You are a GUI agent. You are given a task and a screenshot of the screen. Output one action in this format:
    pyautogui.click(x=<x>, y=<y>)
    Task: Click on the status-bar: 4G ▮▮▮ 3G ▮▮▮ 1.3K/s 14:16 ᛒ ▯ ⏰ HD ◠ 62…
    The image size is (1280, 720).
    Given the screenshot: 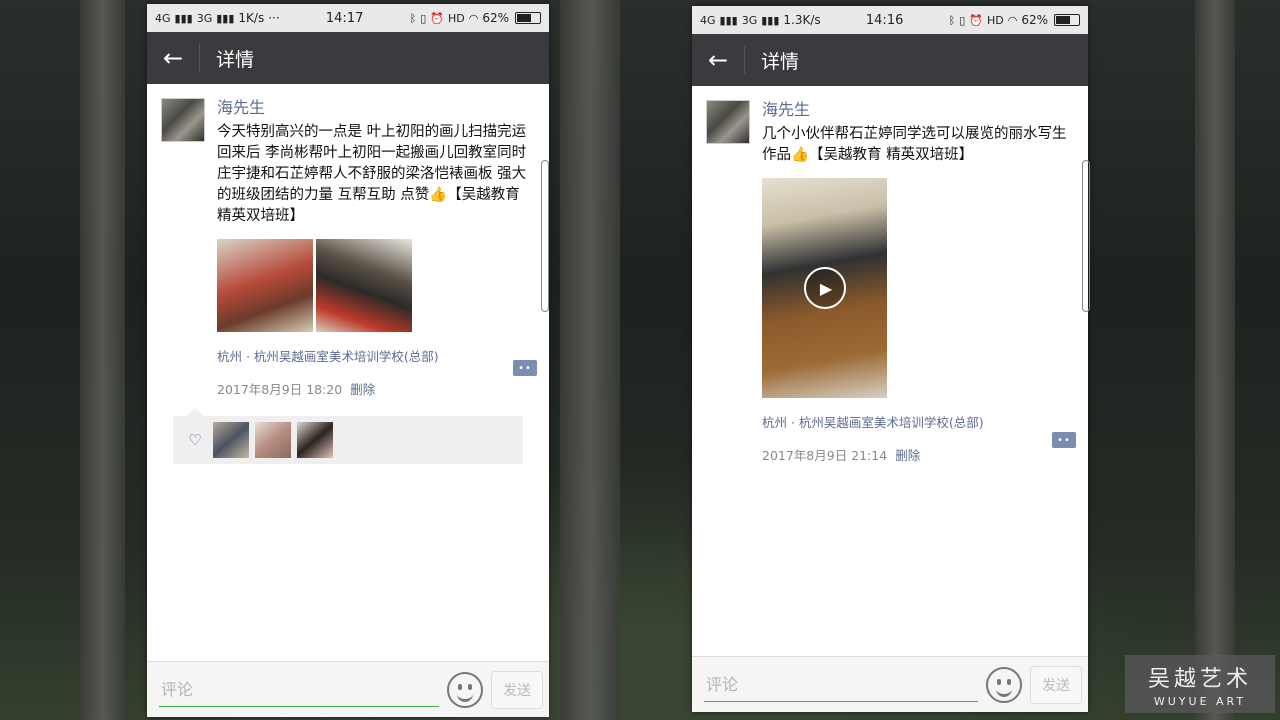 What is the action you would take?
    pyautogui.click(x=890, y=20)
    